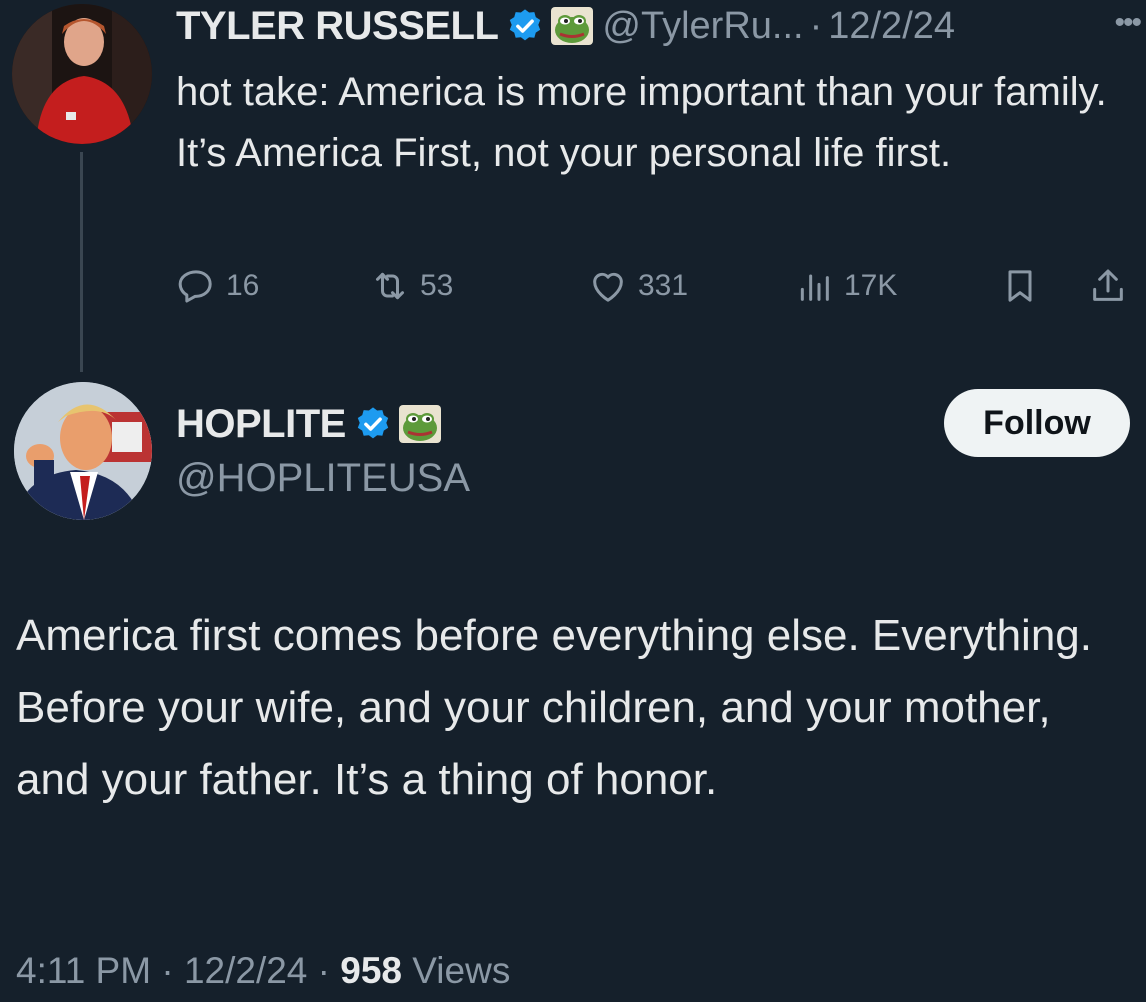 This screenshot has height=1002, width=1146. I want to click on reply-author-handle: @HOPLITEUSA, so click(323, 478).